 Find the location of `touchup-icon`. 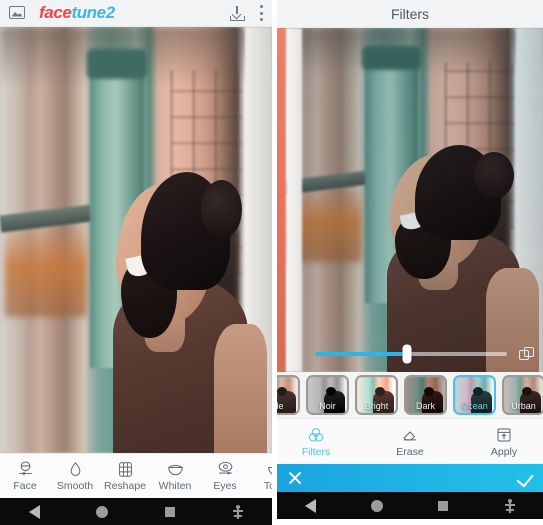

touchup-icon is located at coordinates (269, 469).